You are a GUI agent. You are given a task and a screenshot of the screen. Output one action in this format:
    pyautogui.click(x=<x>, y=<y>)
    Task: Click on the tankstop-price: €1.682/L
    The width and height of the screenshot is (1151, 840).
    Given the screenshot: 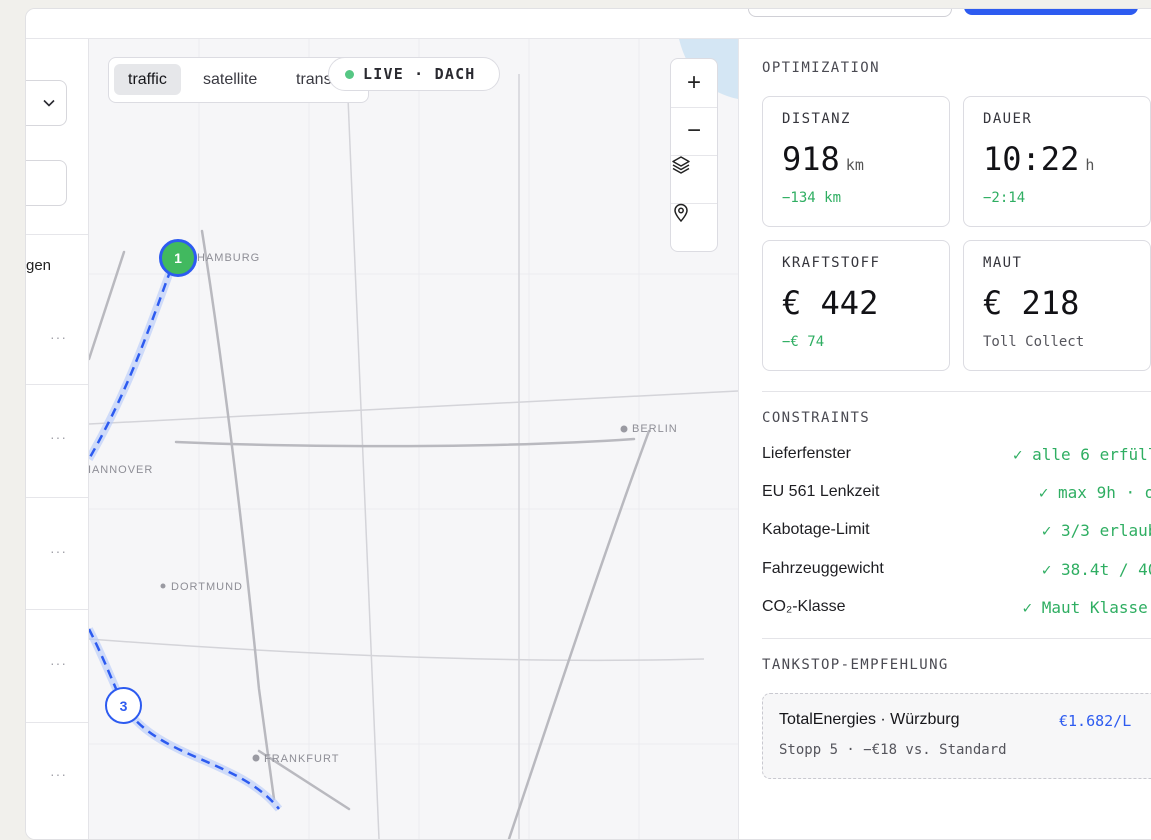 What is the action you would take?
    pyautogui.click(x=1095, y=721)
    